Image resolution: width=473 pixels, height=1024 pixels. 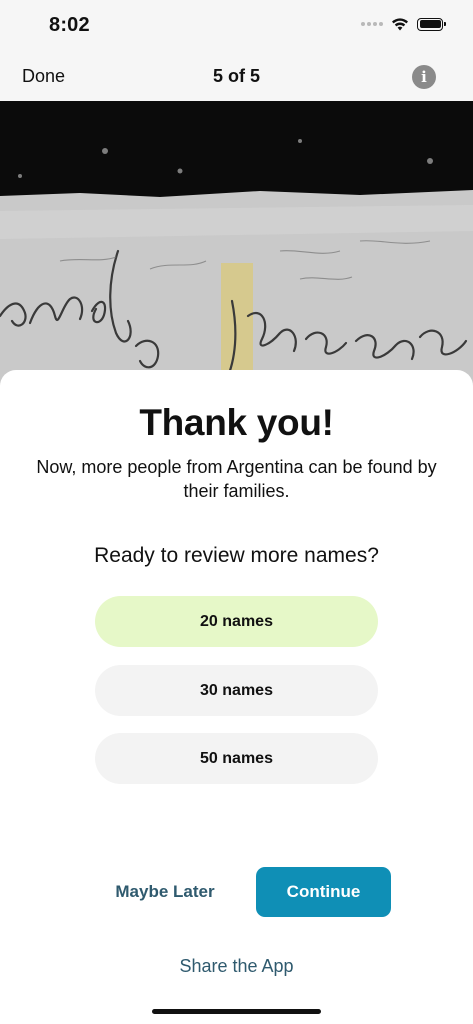 I want to click on home-indicator, so click(x=236, y=1011).